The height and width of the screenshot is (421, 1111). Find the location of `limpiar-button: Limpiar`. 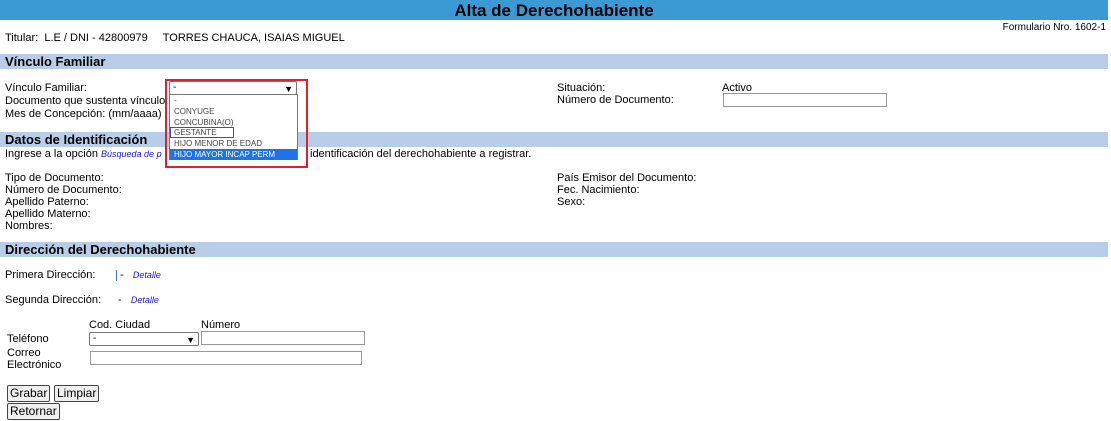

limpiar-button: Limpiar is located at coordinates (77, 393).